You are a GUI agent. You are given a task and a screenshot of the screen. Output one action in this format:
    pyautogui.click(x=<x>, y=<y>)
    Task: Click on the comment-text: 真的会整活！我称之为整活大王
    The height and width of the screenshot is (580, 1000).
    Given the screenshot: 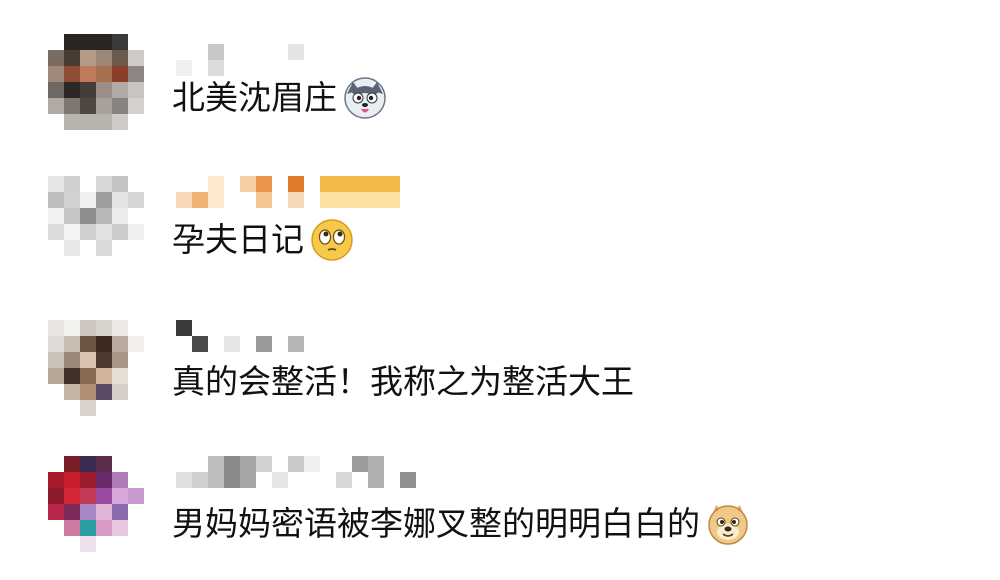 What is the action you would take?
    pyautogui.click(x=403, y=381)
    